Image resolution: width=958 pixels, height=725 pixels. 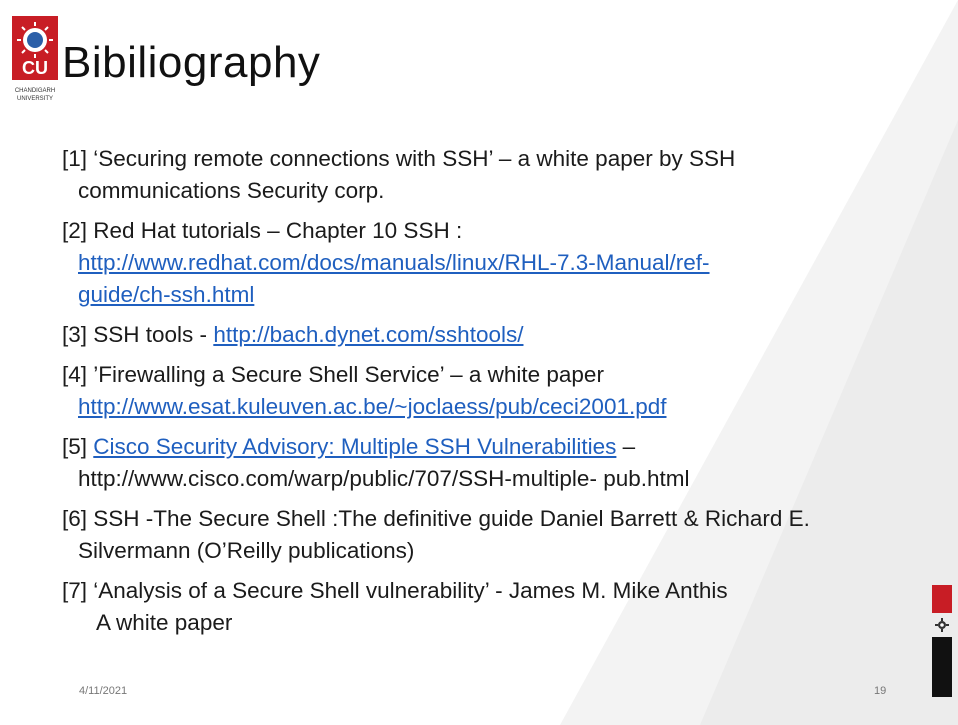 What do you see at coordinates (34, 99) in the screenshot?
I see `logo-name-line2: UNIVERSITY` at bounding box center [34, 99].